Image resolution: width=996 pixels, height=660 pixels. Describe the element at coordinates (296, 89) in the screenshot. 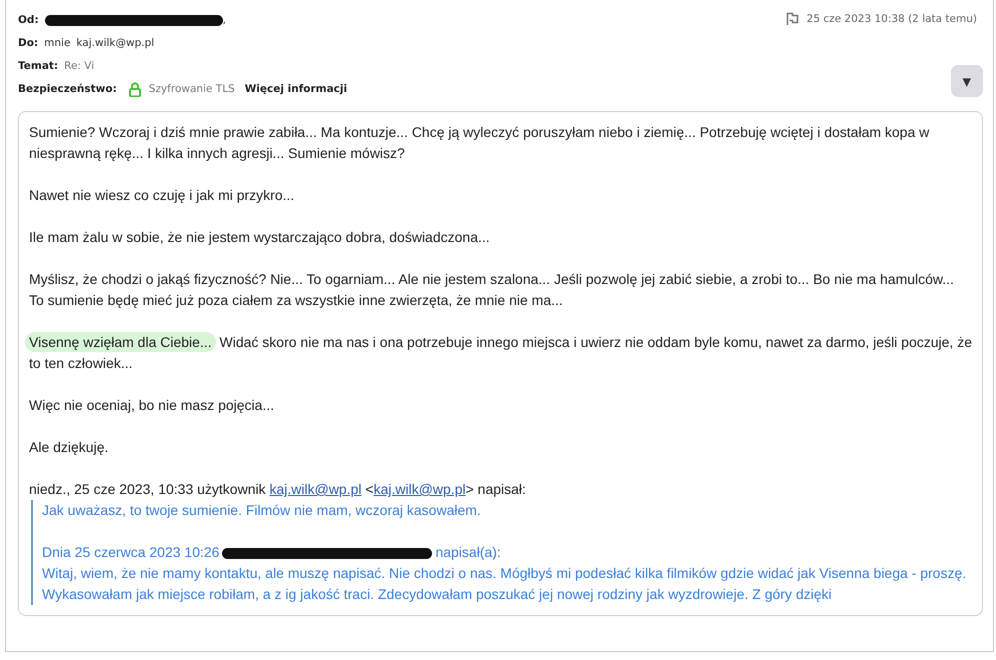

I see `more-info-link: Więcej informacji` at that location.